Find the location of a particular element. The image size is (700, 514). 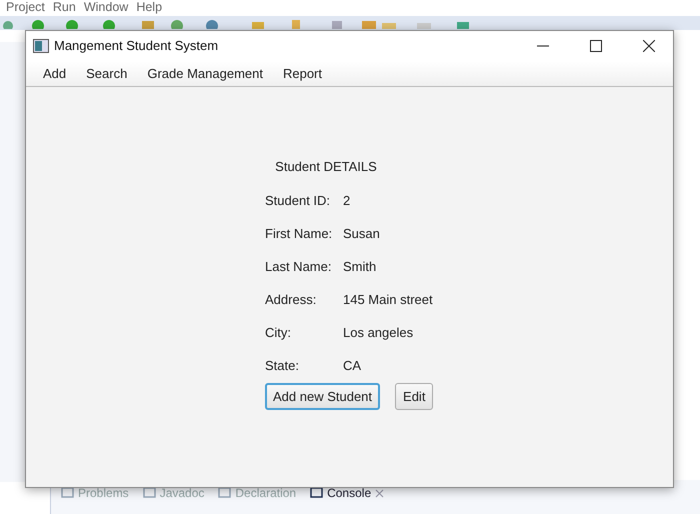

menu-item: Window is located at coordinates (106, 8).